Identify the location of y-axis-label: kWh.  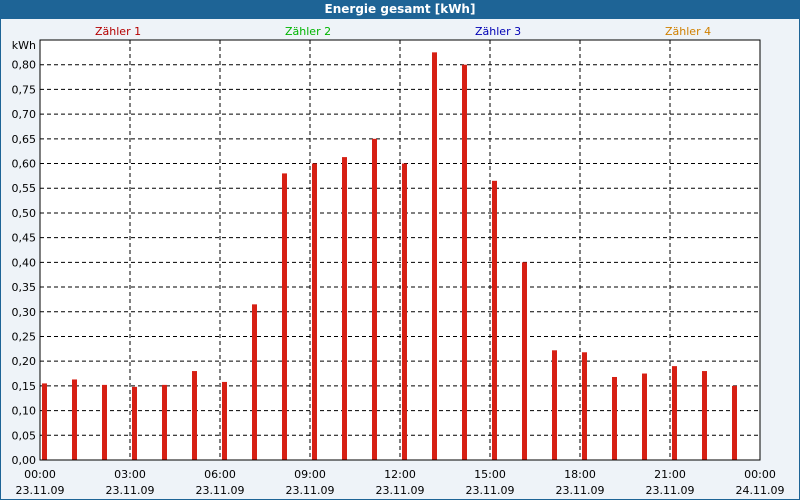
(24, 45).